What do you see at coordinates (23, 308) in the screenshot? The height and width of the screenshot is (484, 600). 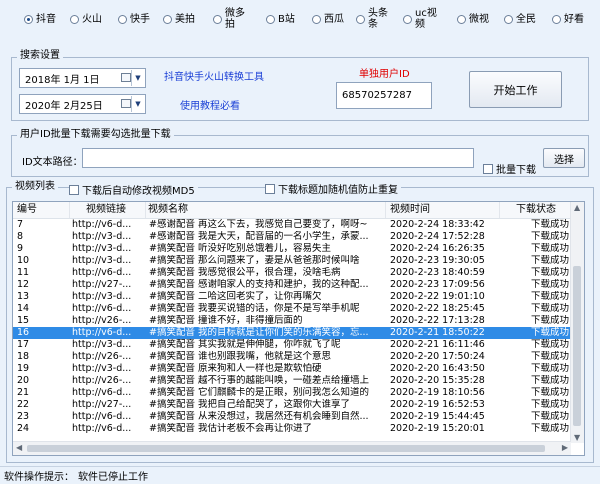 I see `cell-id: 14` at bounding box center [23, 308].